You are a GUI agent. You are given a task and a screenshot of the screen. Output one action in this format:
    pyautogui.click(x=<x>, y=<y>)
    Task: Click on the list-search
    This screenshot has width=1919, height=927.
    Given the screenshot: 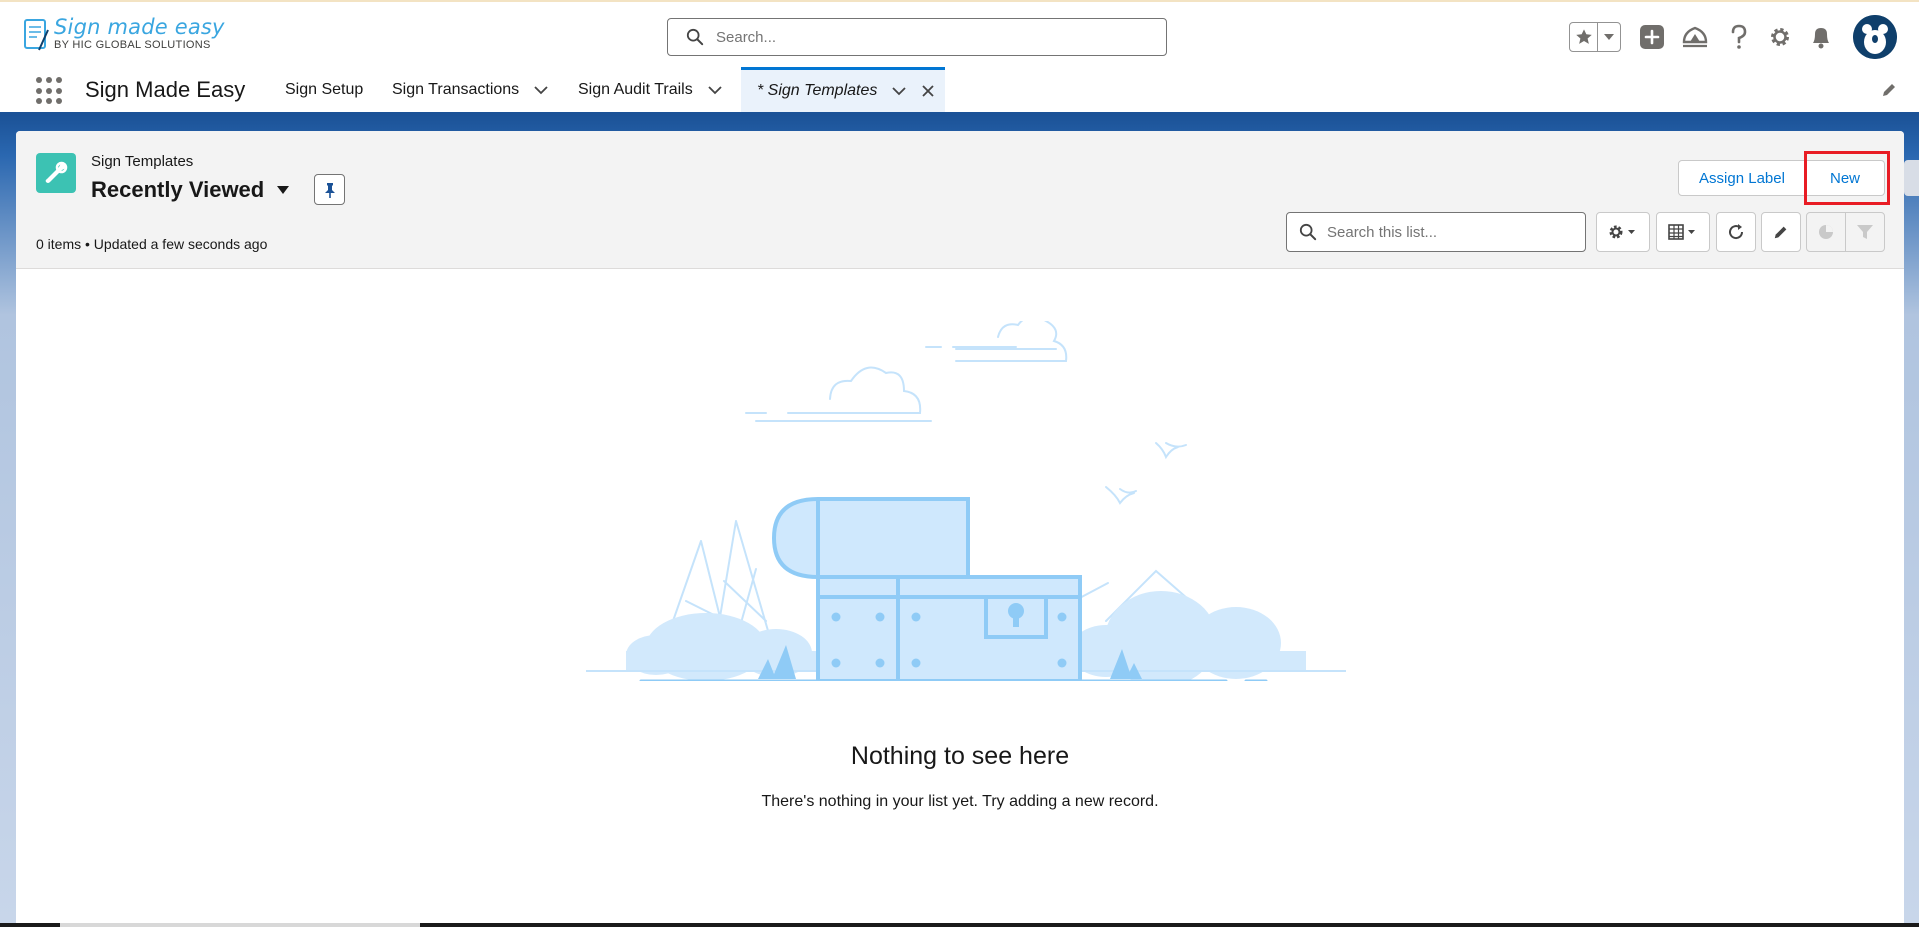 What is the action you would take?
    pyautogui.click(x=1436, y=232)
    